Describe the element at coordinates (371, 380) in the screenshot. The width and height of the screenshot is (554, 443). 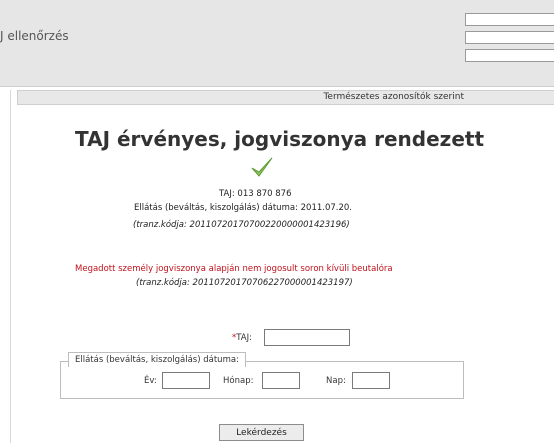
I see `day-input` at that location.